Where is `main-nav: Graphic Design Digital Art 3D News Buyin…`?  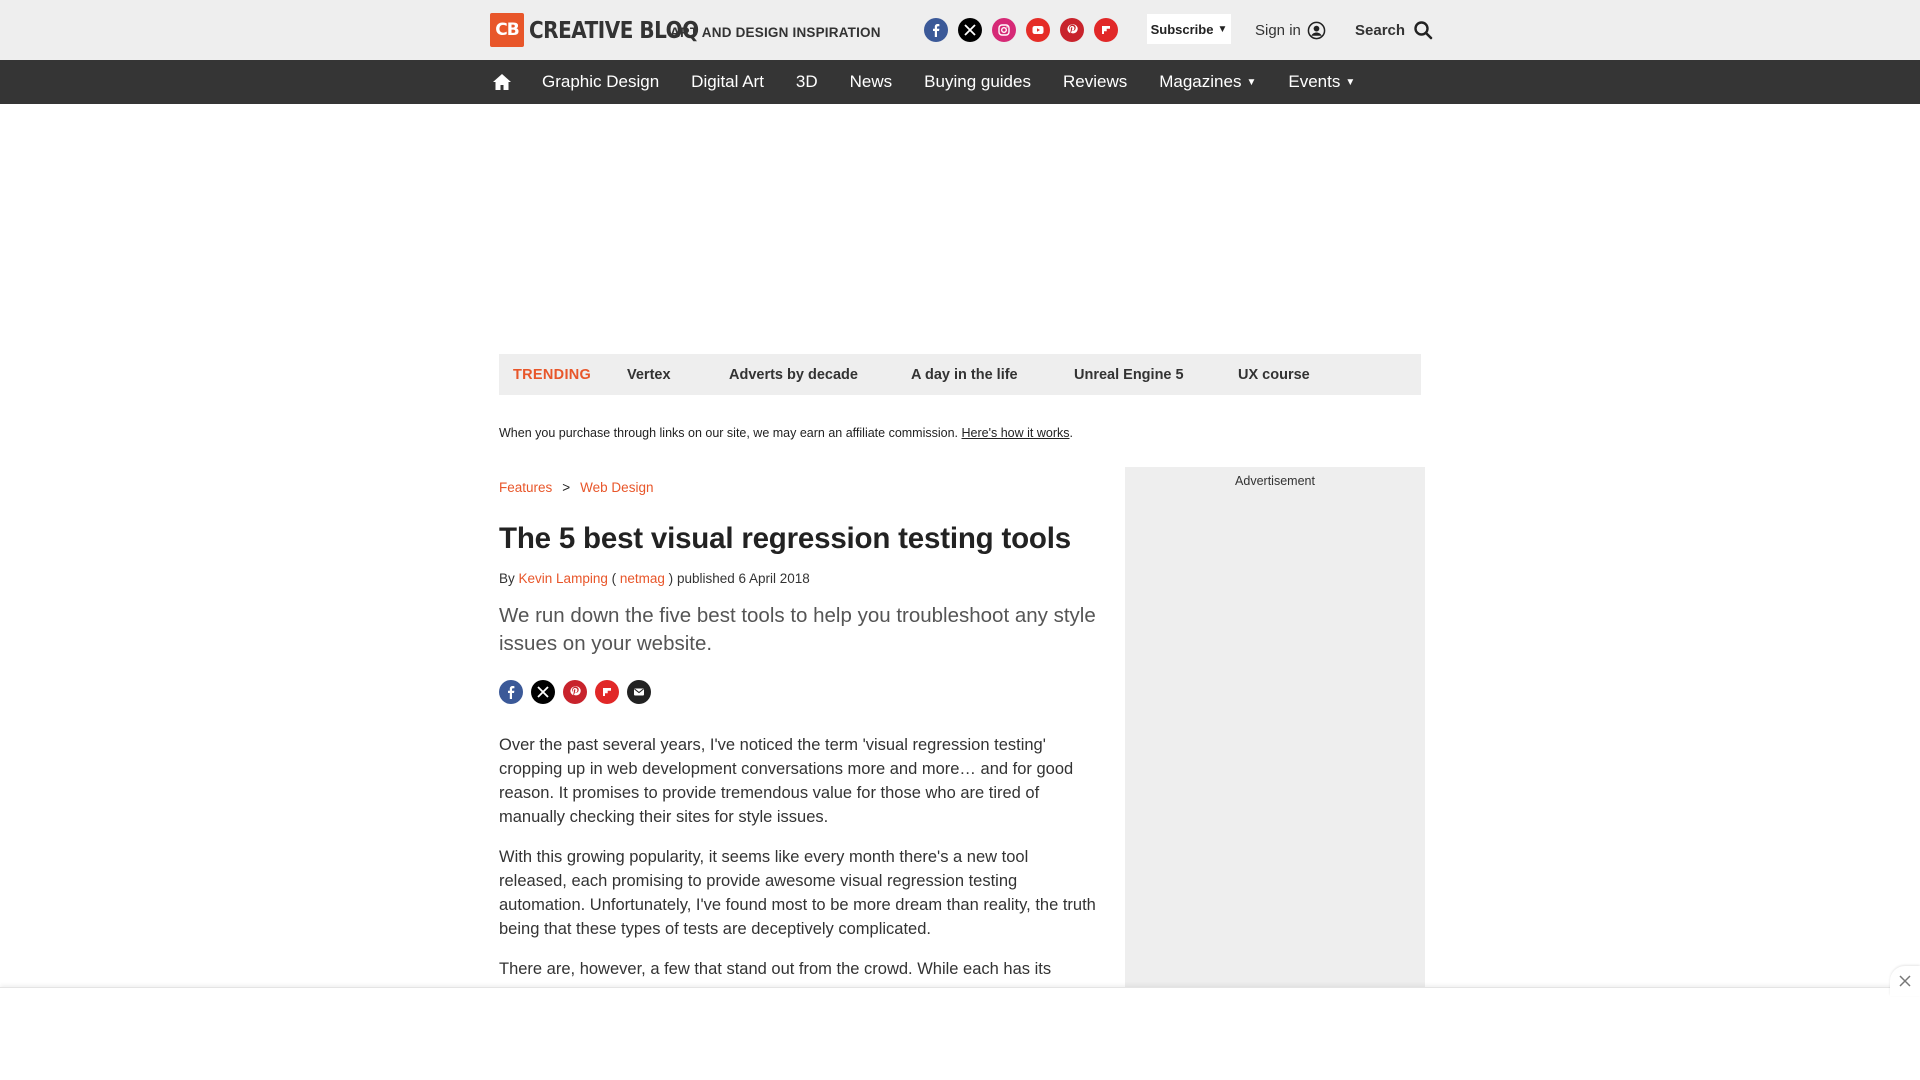
main-nav: Graphic Design Digital Art 3D News Buyin… is located at coordinates (960, 82).